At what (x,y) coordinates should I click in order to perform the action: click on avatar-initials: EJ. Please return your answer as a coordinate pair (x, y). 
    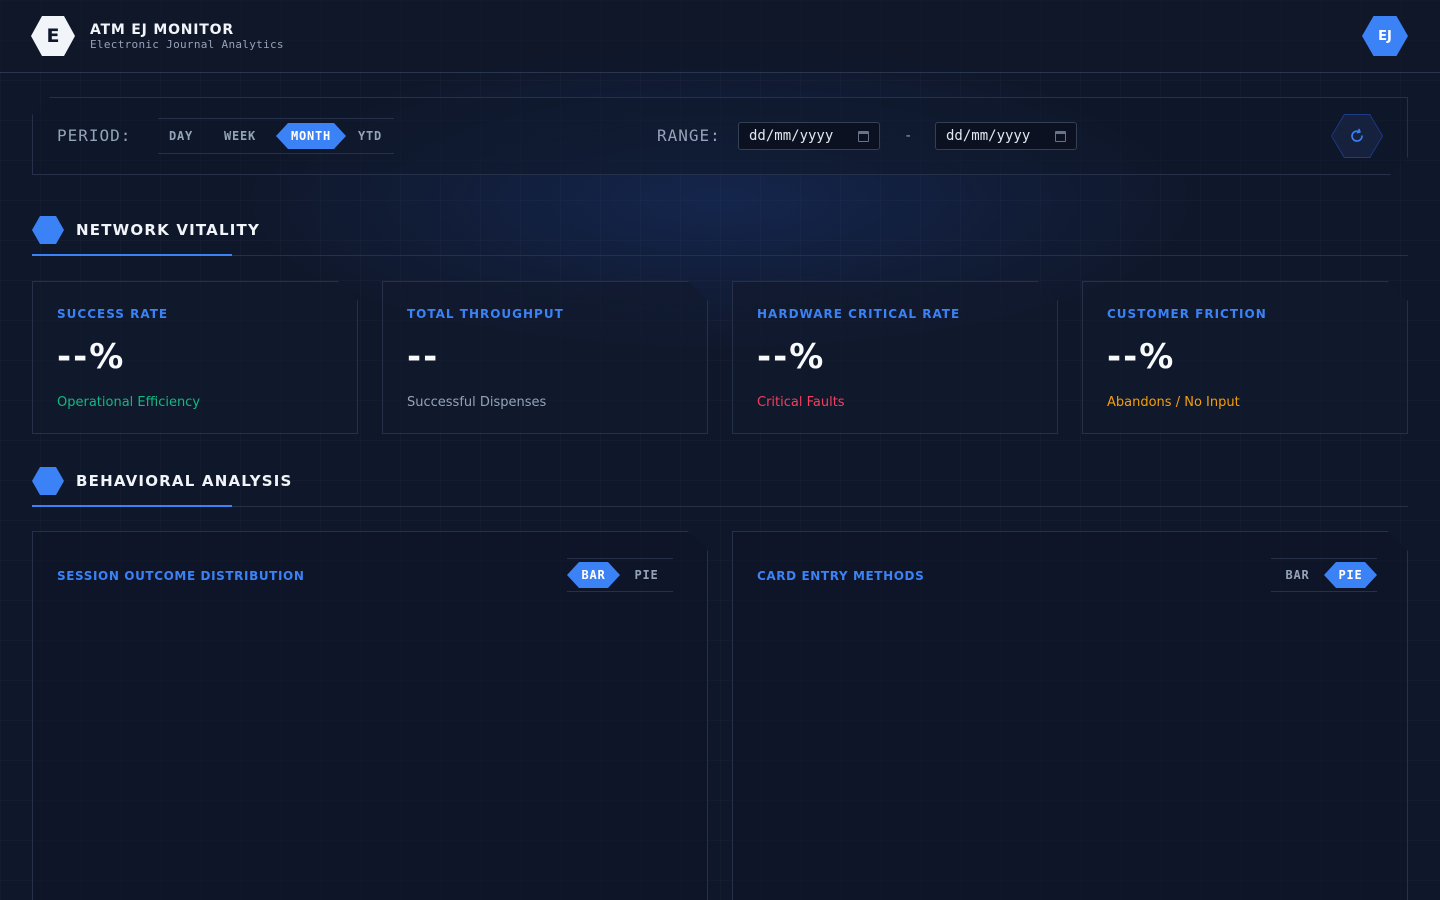
    Looking at the image, I should click on (1385, 36).